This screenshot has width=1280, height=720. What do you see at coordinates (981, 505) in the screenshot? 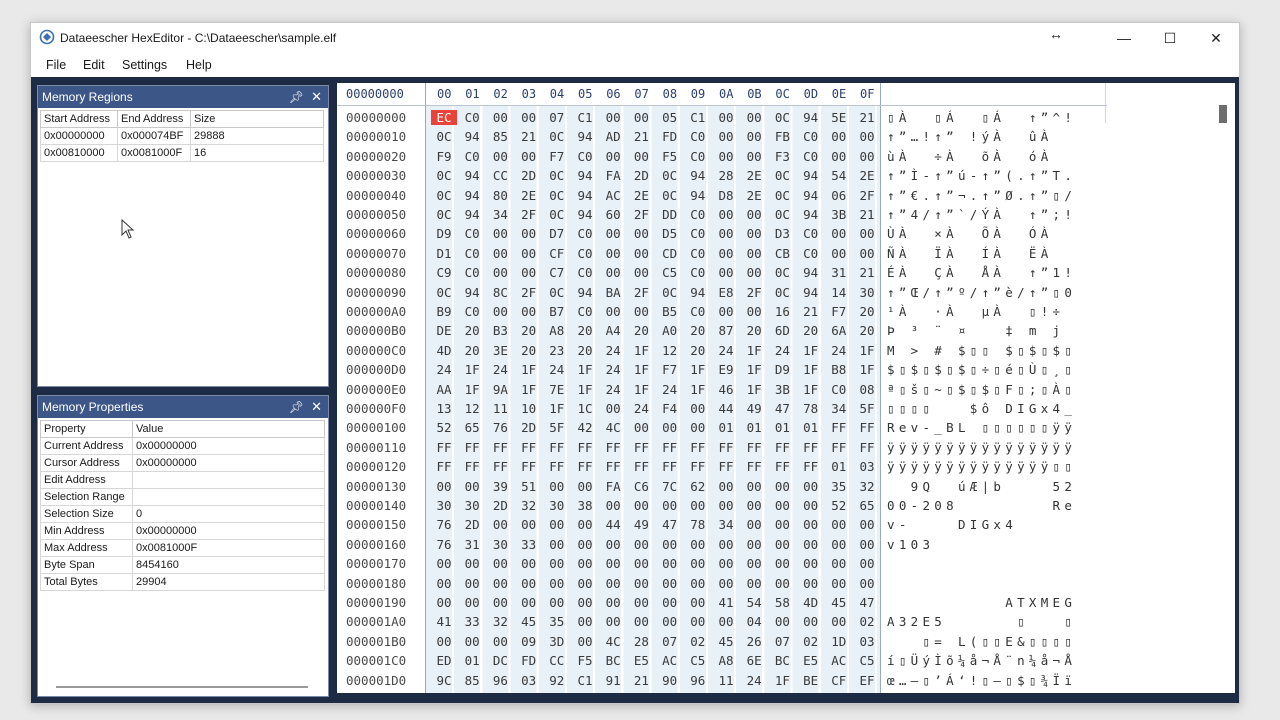
I see `ascii-text: 00-208 Re` at bounding box center [981, 505].